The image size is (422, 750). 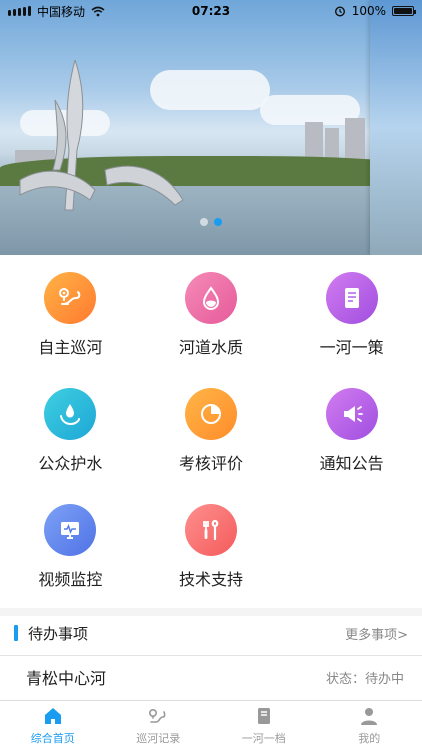 I want to click on feature-tile-tech-support: 技术支持, so click(x=211, y=547).